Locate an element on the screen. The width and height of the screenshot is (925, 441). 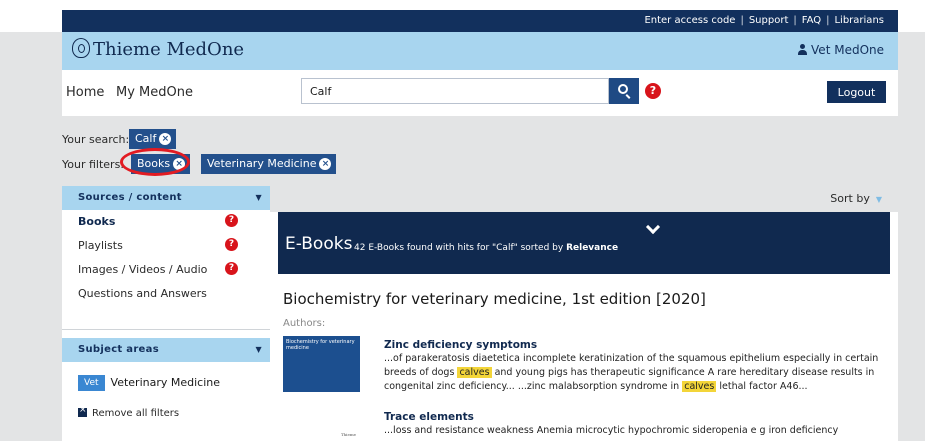
thieme-logo: Thieme MedOne is located at coordinates (158, 49).